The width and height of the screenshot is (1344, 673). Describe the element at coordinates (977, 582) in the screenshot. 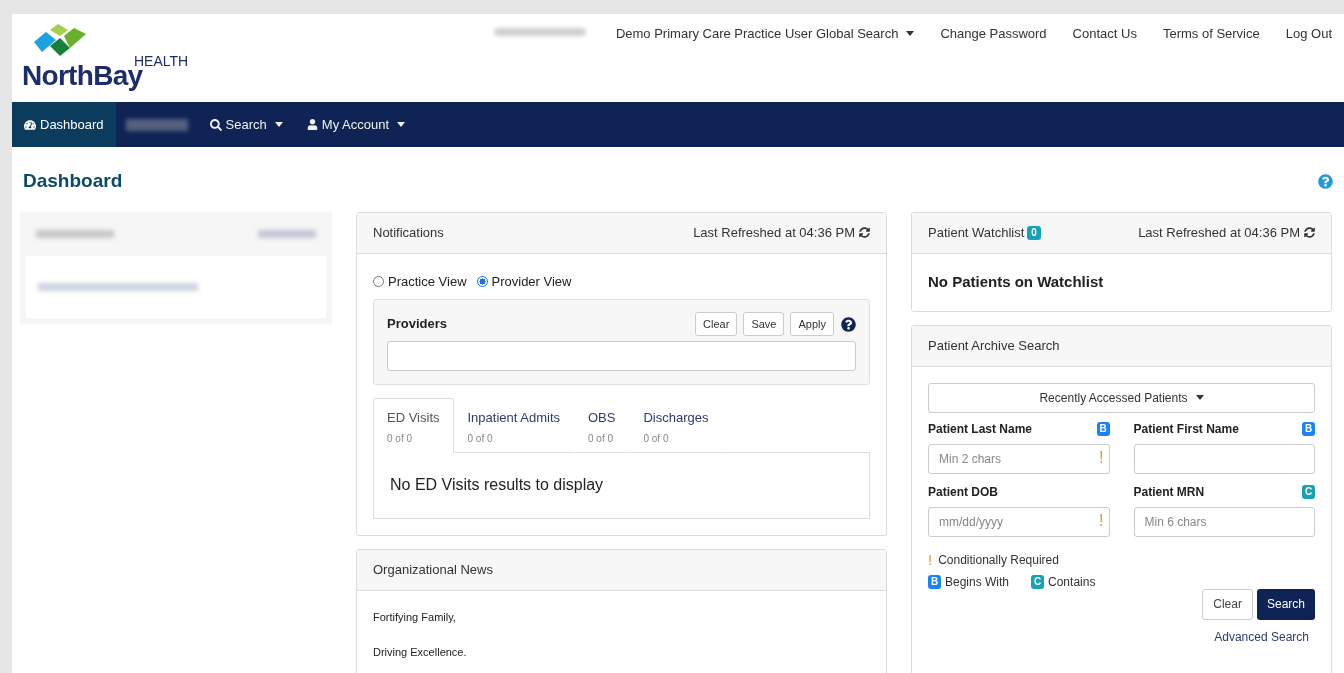

I see `legend-text: Begins With` at that location.